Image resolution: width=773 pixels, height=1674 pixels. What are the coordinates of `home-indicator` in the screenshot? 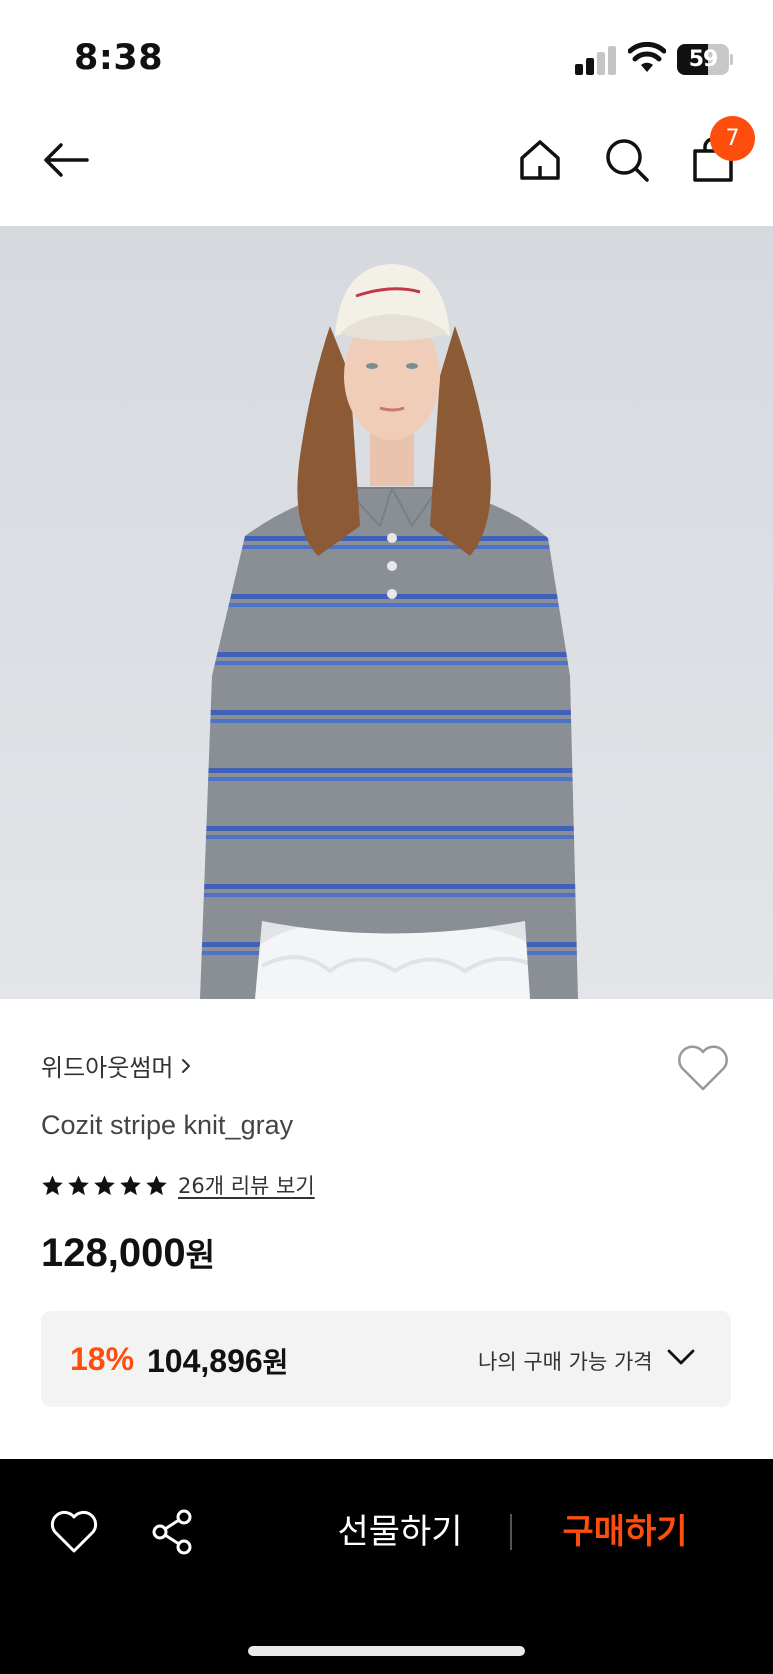 It's located at (386, 1651).